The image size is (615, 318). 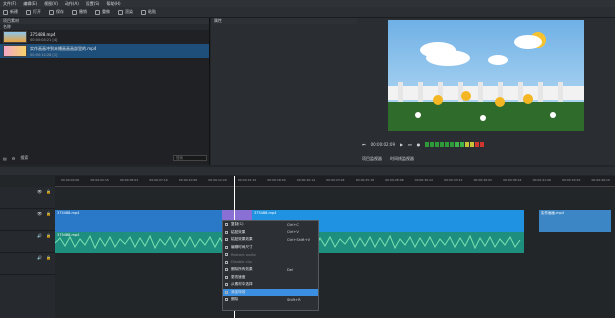 I want to click on monitor-tabs: 项目监视器 时间线监视器, so click(x=486, y=159).